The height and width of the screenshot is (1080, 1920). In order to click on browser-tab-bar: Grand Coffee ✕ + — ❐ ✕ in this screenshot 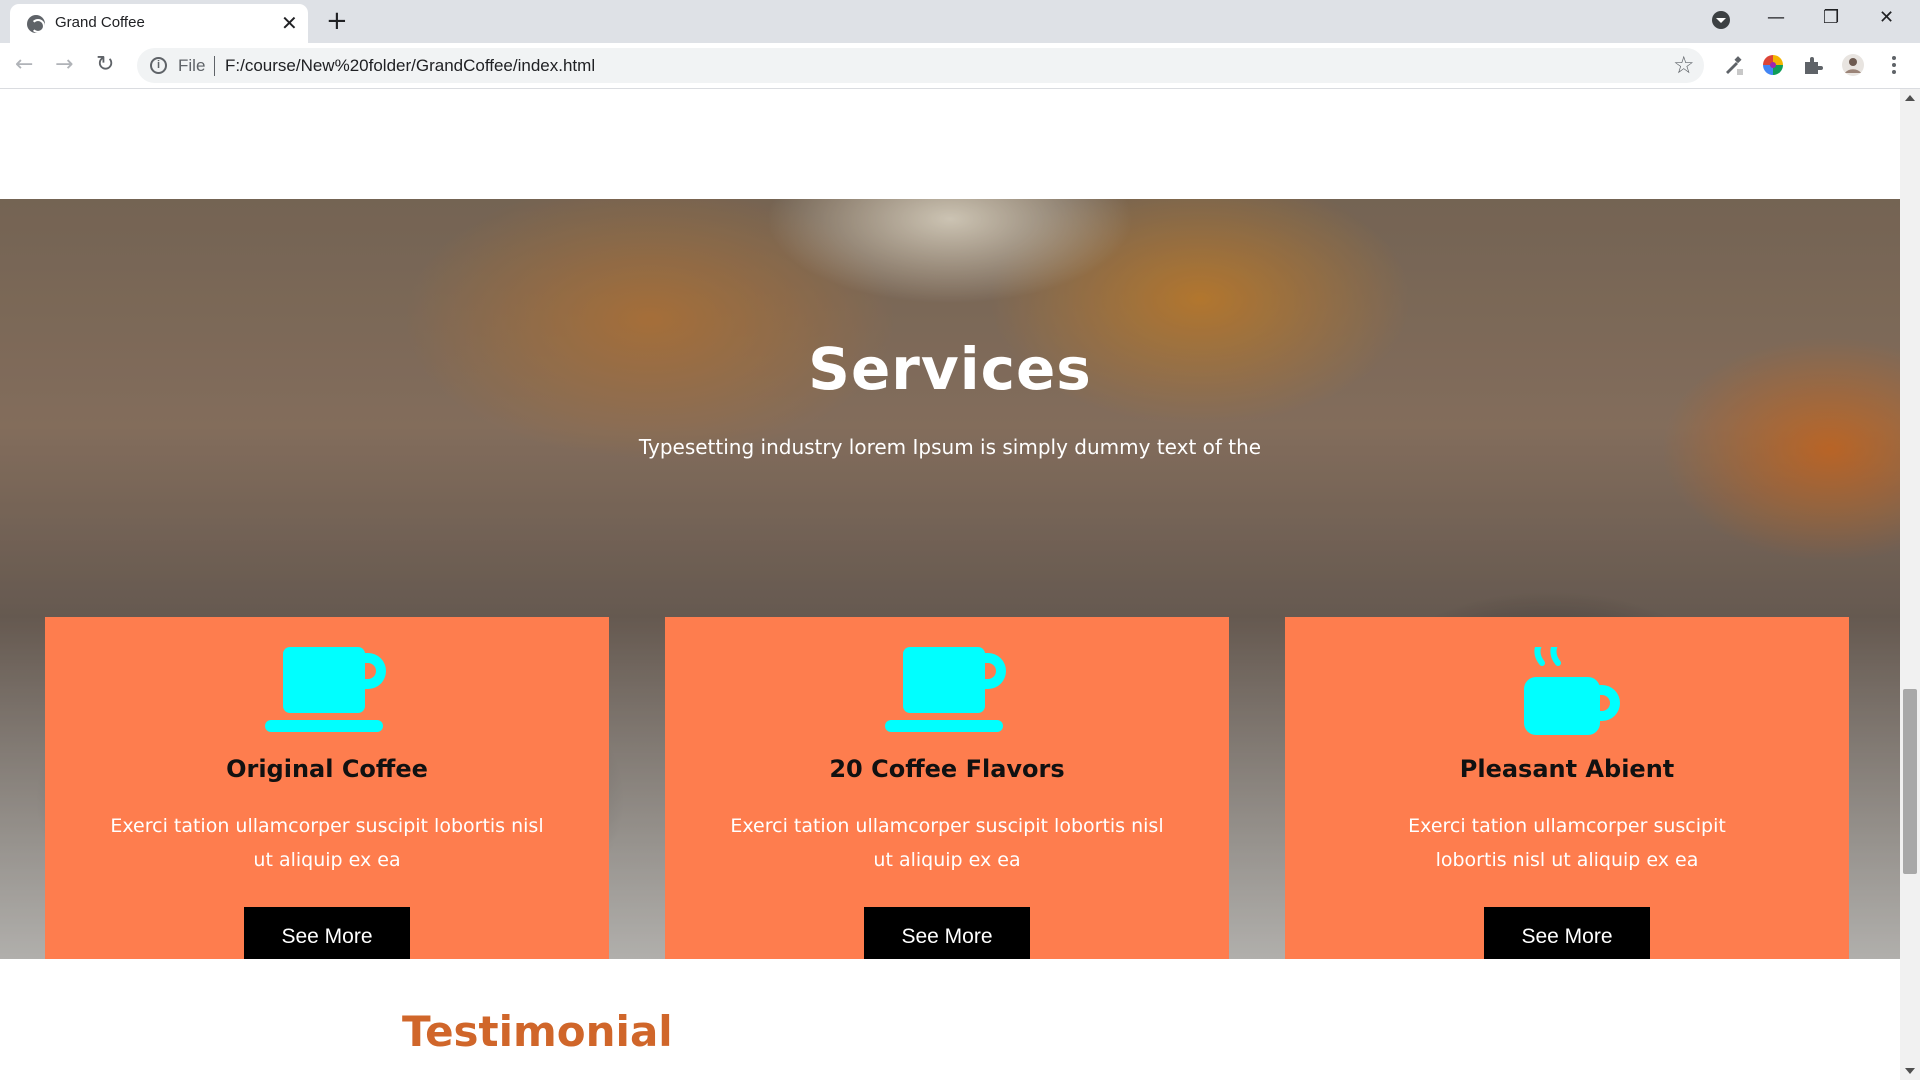, I will do `click(960, 21)`.